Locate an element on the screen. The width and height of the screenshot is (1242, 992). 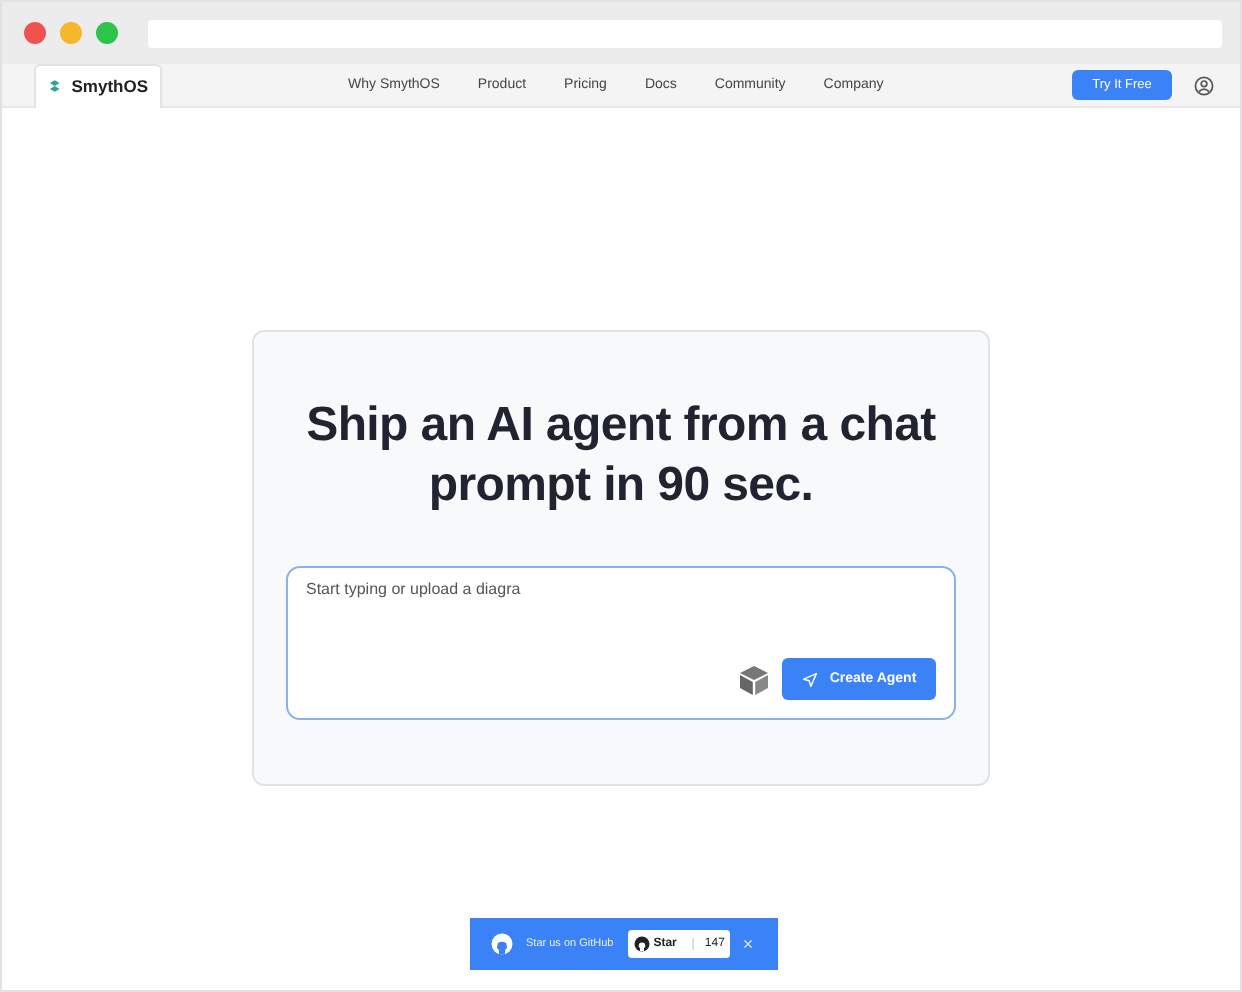
minimize-window-icon is located at coordinates (71, 33).